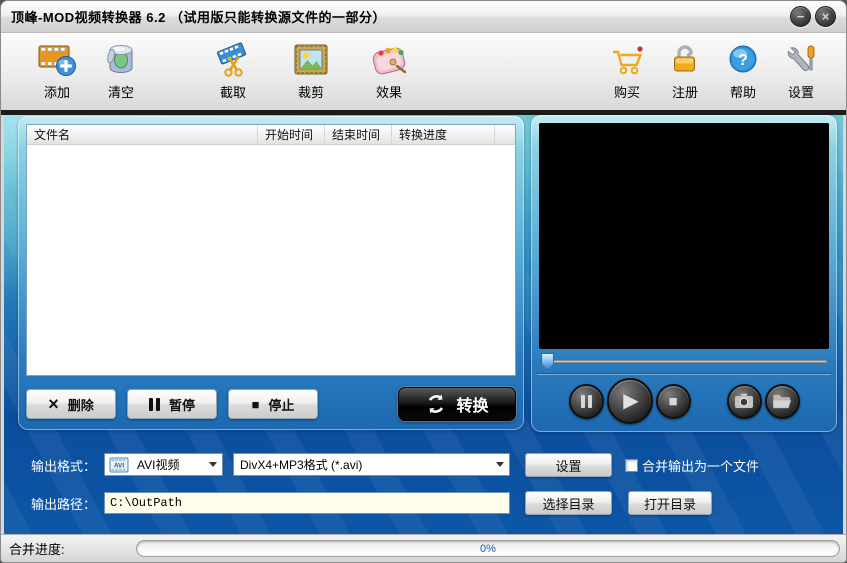 This screenshot has height=563, width=847. I want to click on merge-progress-bar: 0%, so click(488, 548).